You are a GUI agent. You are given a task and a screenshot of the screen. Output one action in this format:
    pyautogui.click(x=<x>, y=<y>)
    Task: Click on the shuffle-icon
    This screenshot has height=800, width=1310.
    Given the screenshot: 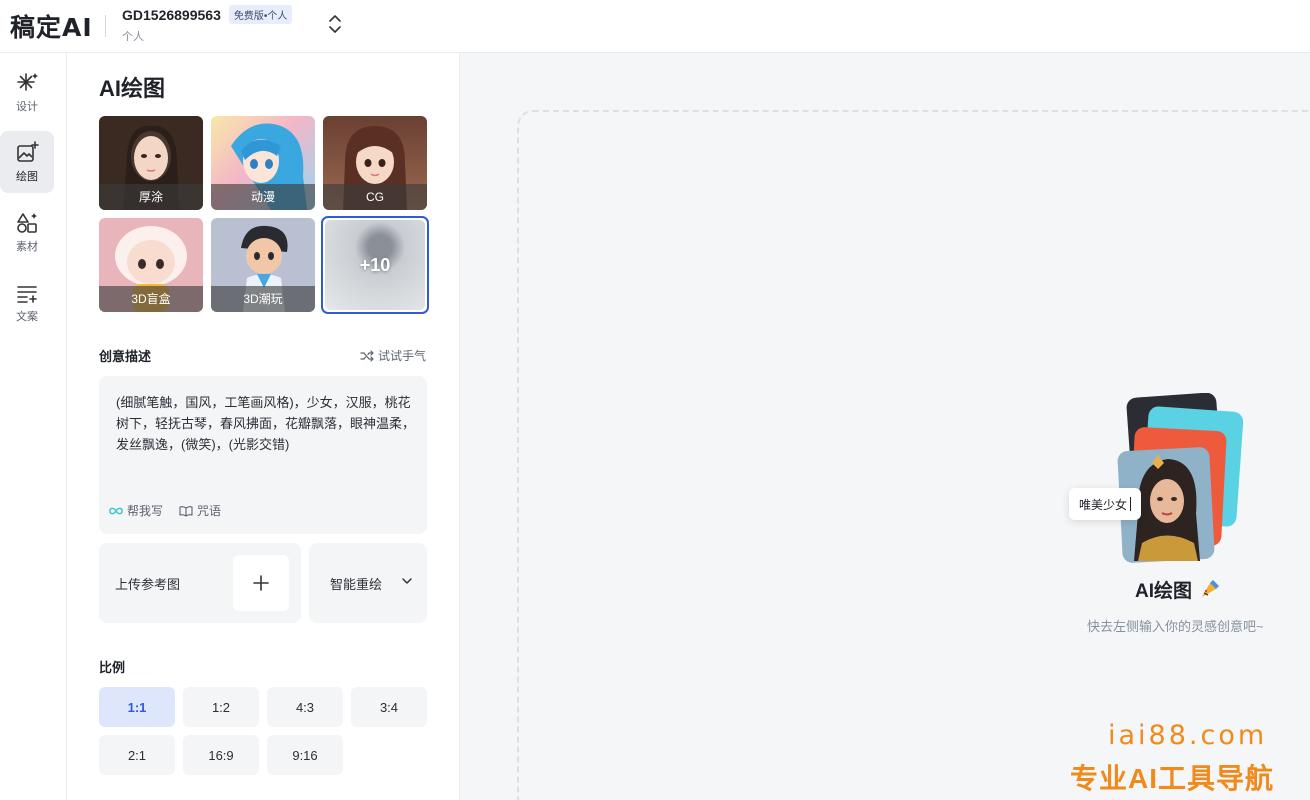 What is the action you would take?
    pyautogui.click(x=367, y=355)
    